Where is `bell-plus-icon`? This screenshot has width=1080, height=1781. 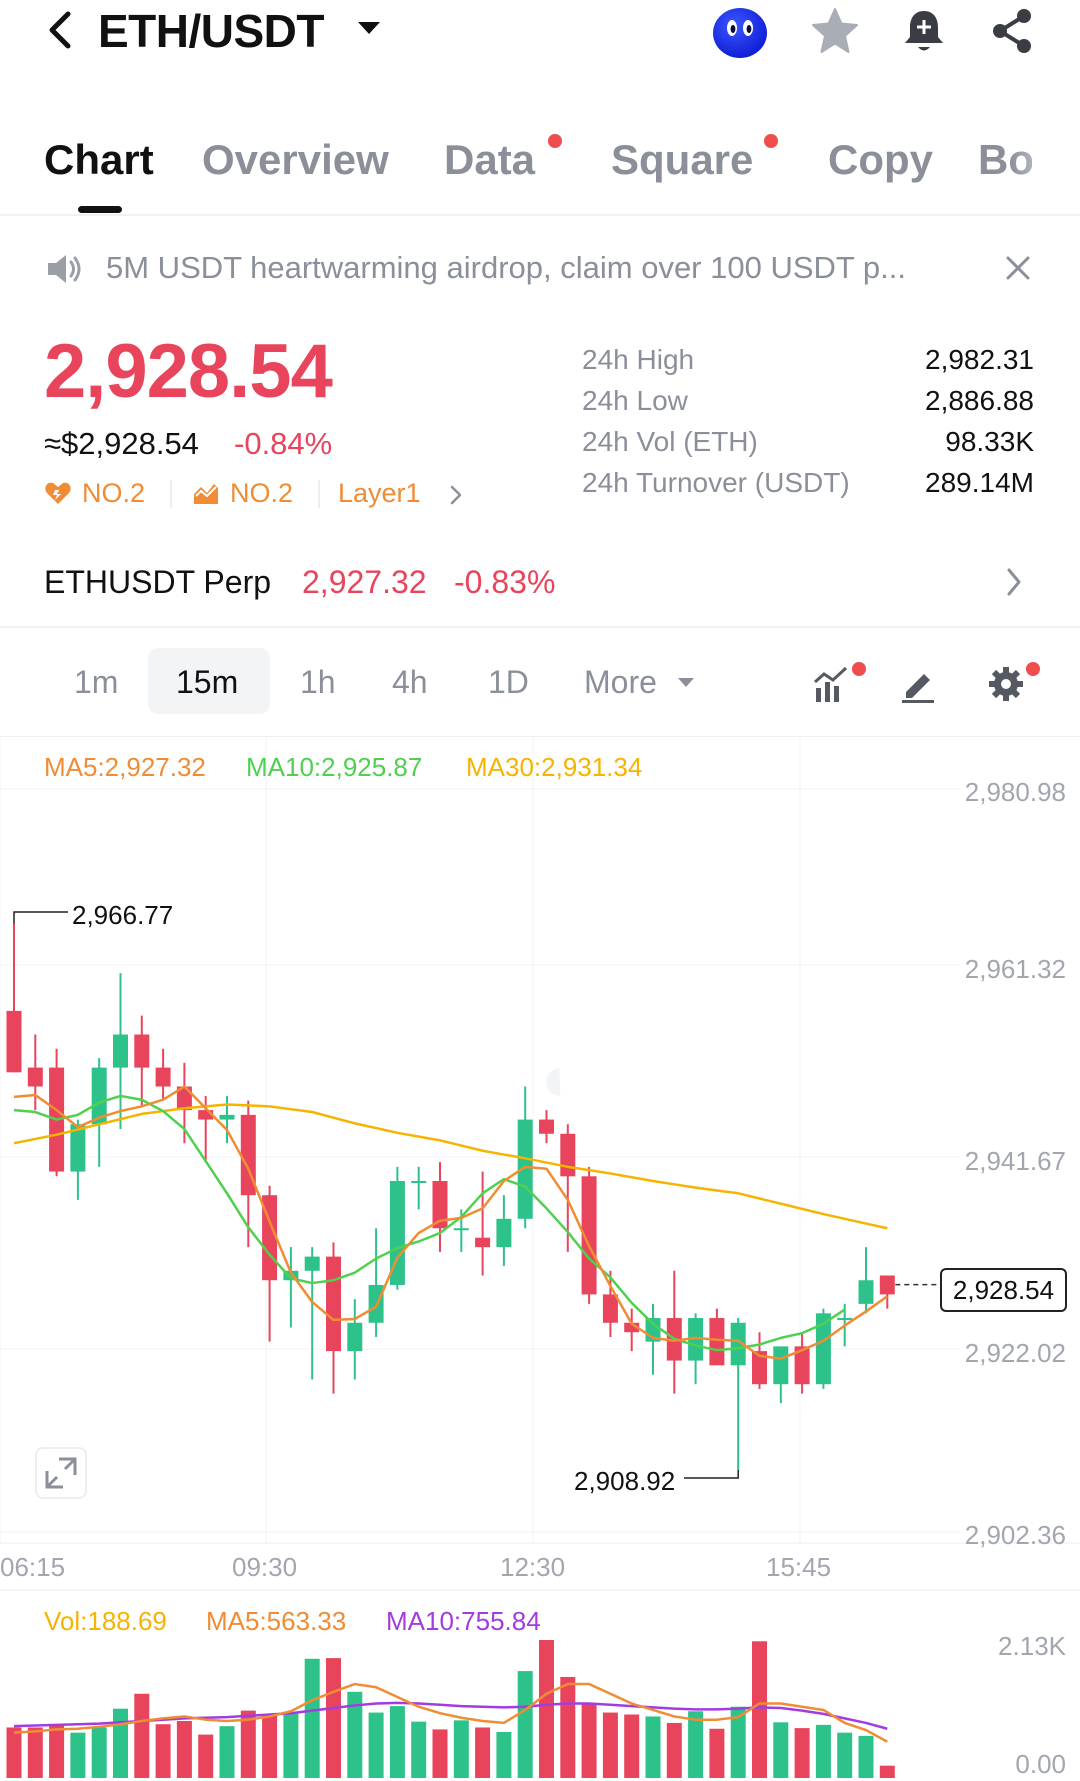
bell-plus-icon is located at coordinates (924, 31).